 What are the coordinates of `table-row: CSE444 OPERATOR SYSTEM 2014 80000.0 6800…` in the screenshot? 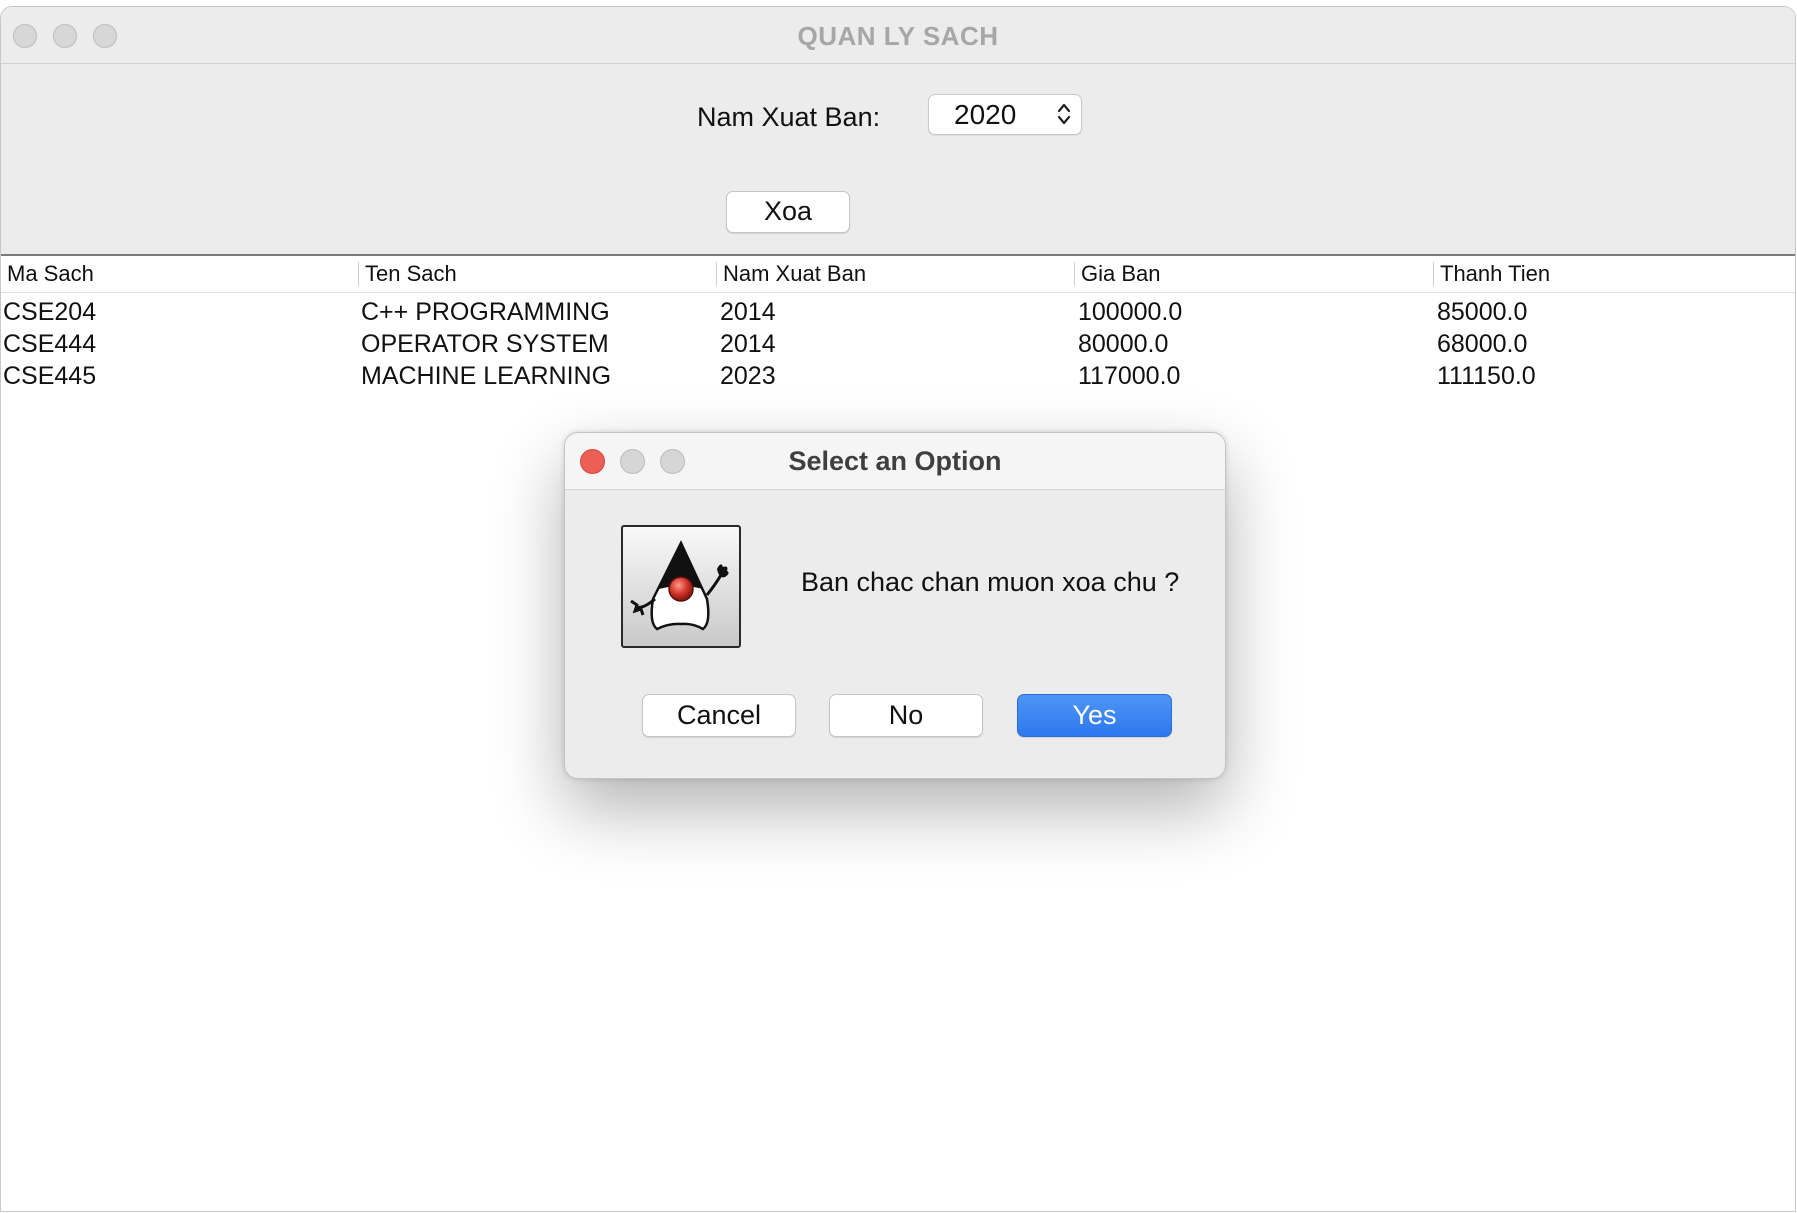 It's located at (898, 346).